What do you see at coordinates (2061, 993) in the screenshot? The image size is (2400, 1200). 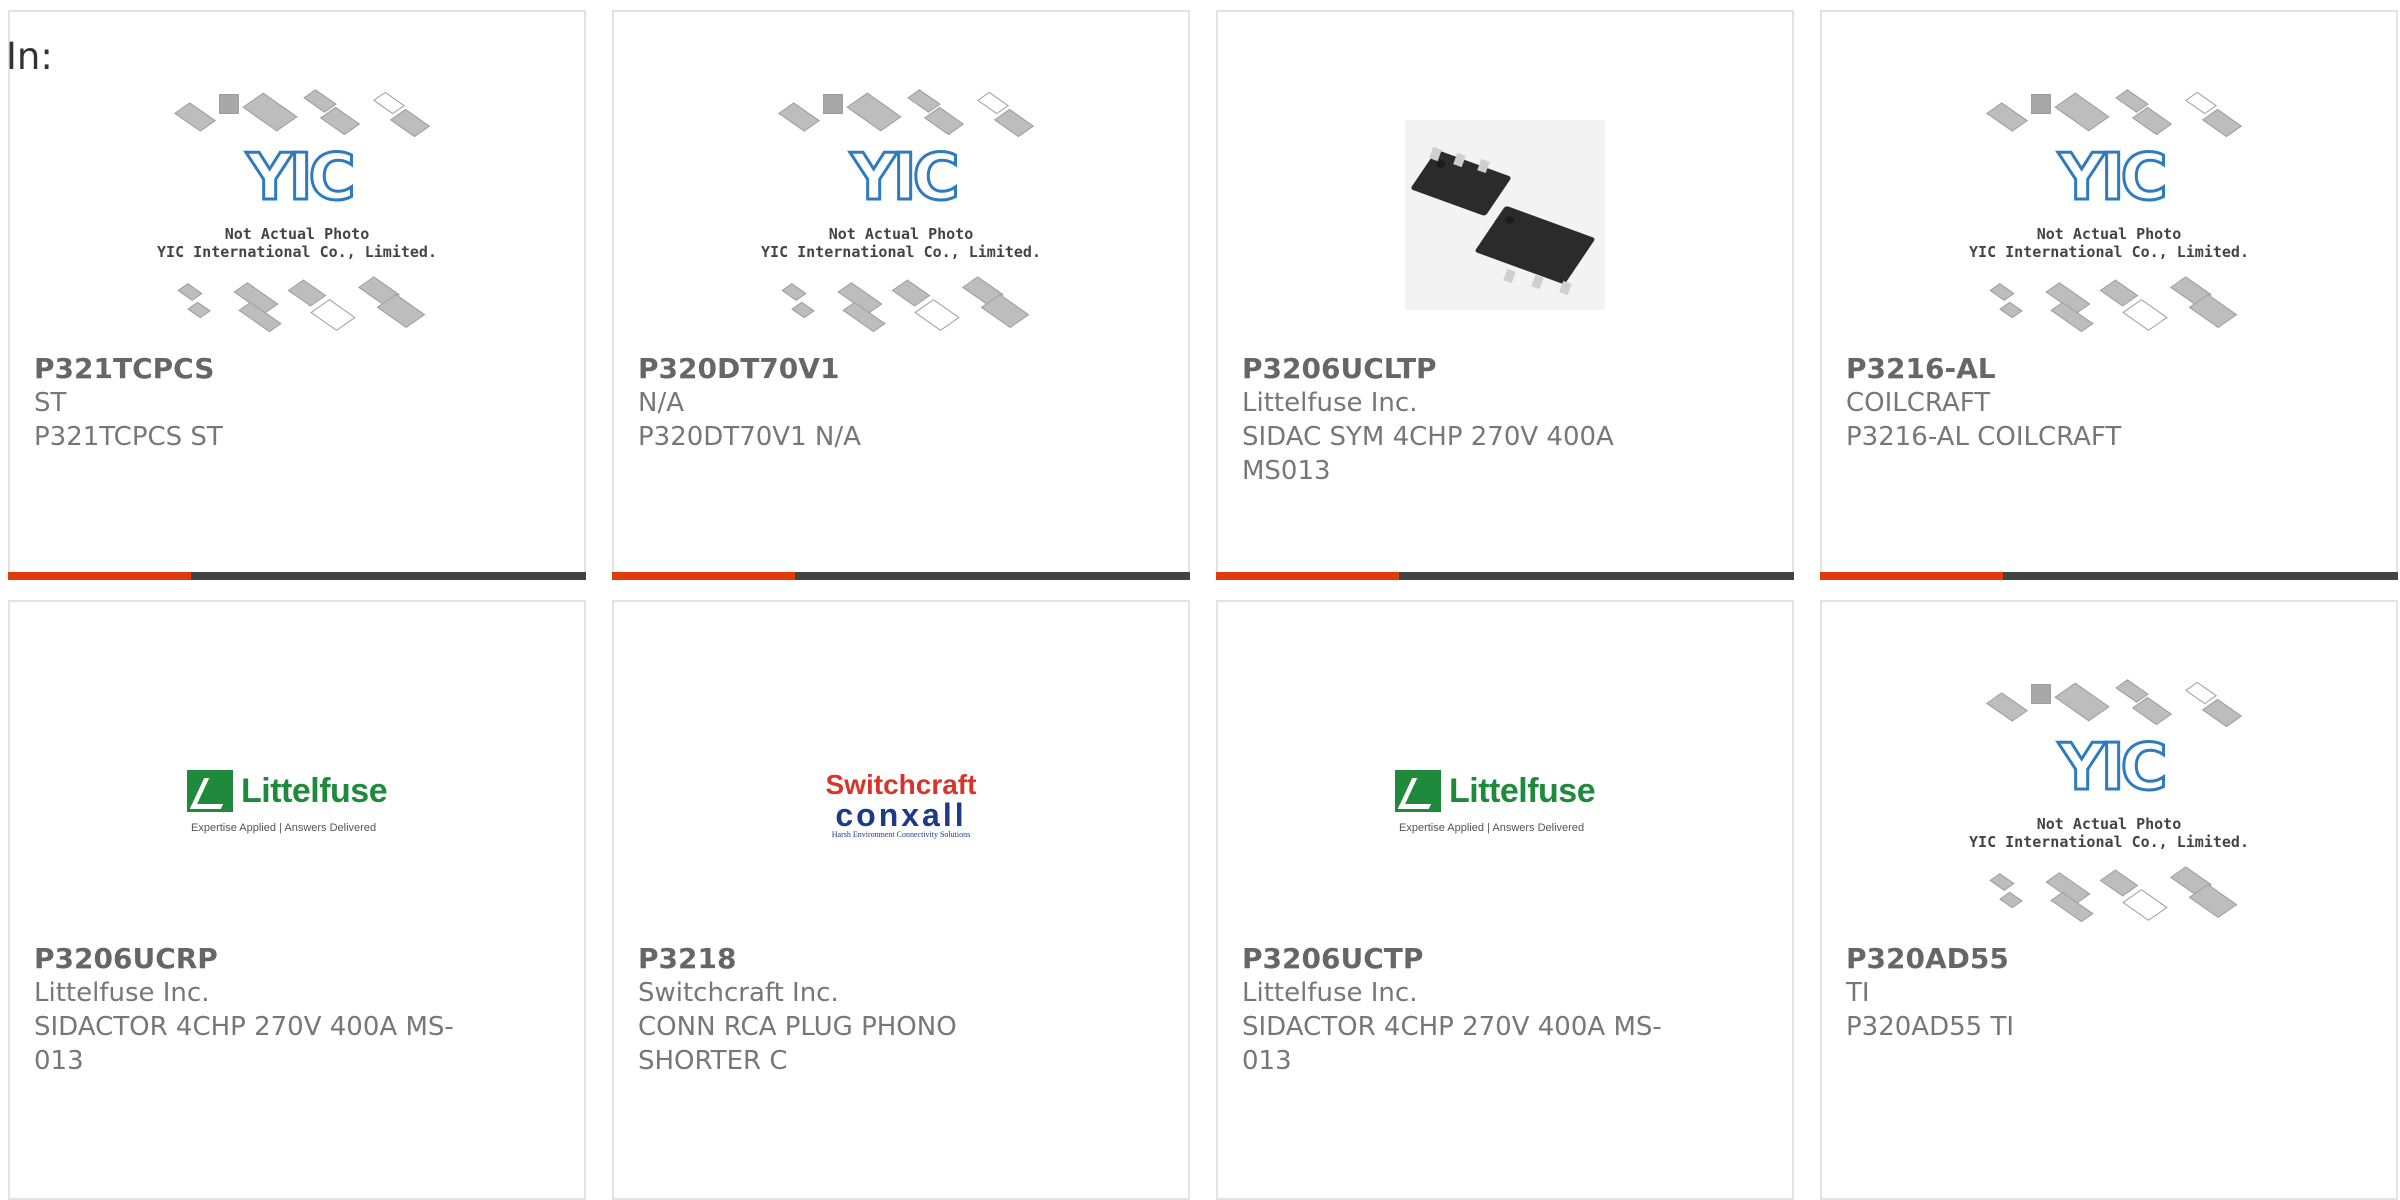 I see `product-info: P320AD55 TI P320AD55 TI` at bounding box center [2061, 993].